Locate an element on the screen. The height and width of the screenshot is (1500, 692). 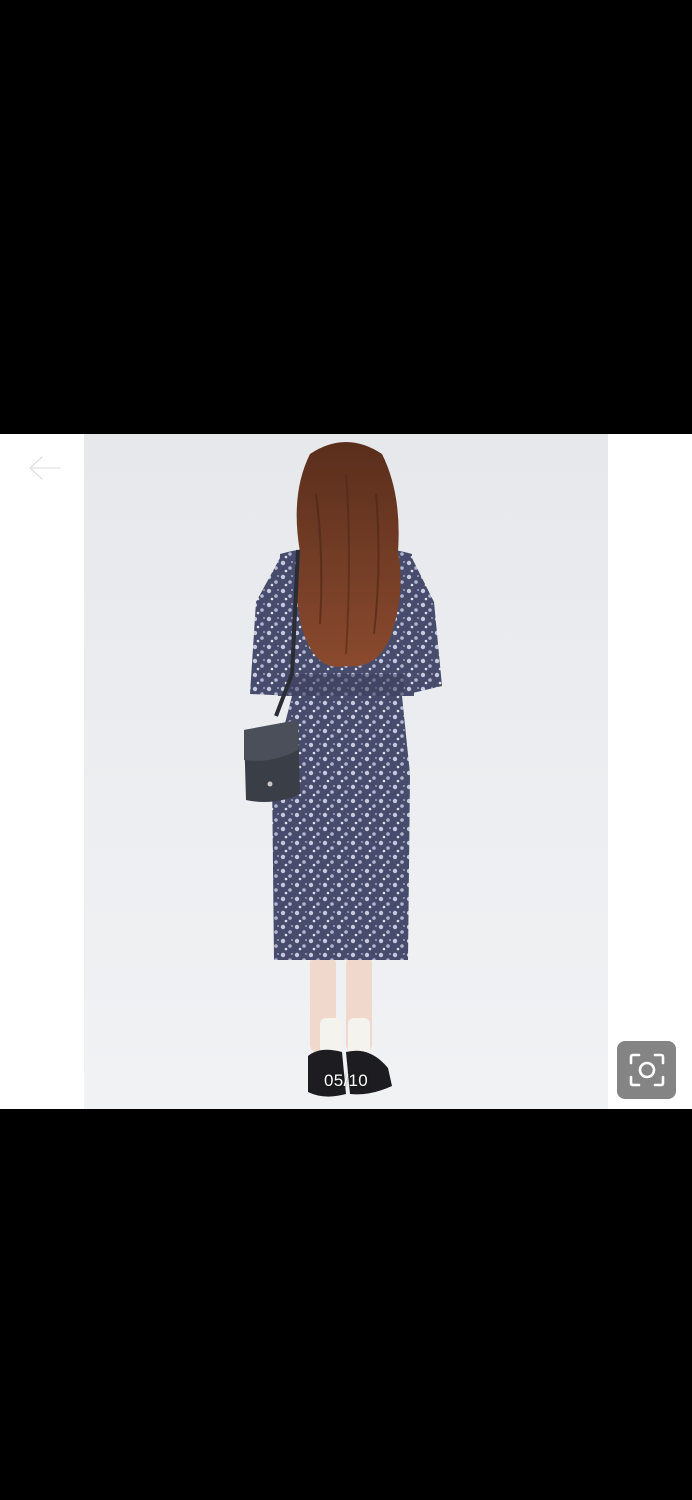
arrow-left-icon is located at coordinates (45, 468).